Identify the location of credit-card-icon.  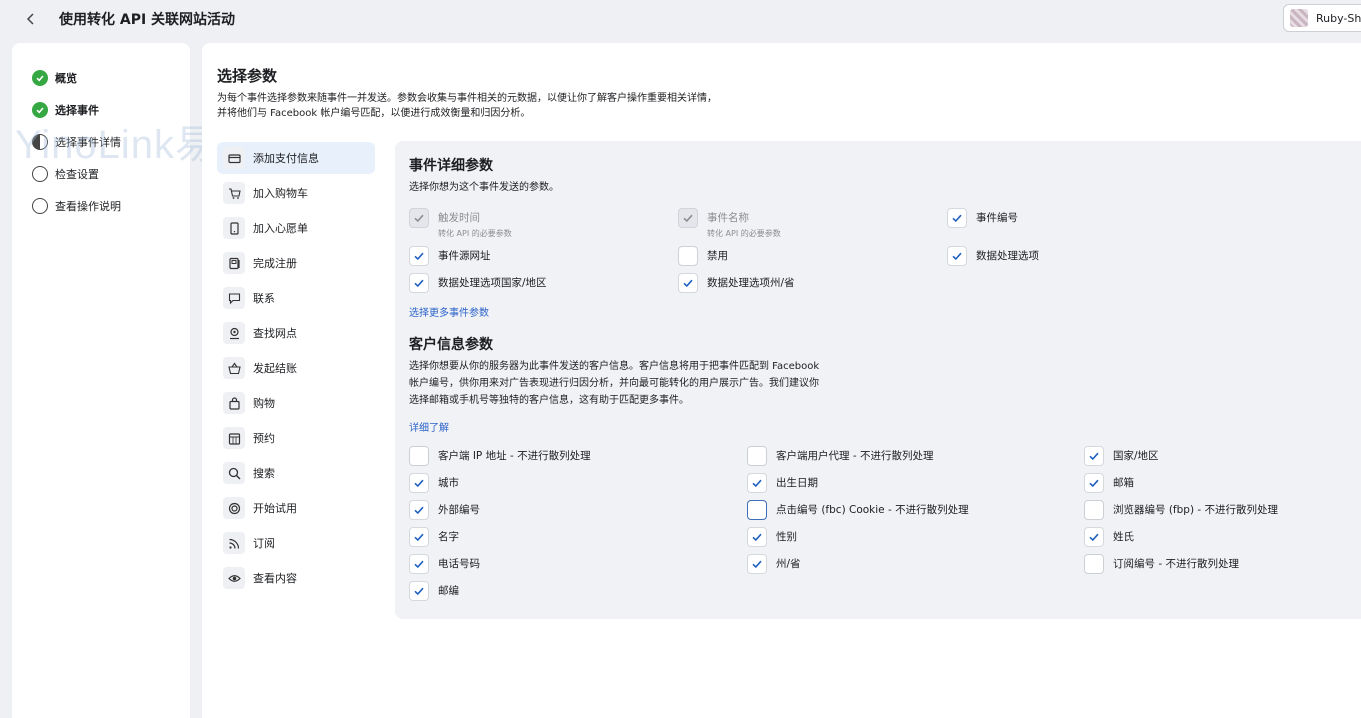
(234, 158).